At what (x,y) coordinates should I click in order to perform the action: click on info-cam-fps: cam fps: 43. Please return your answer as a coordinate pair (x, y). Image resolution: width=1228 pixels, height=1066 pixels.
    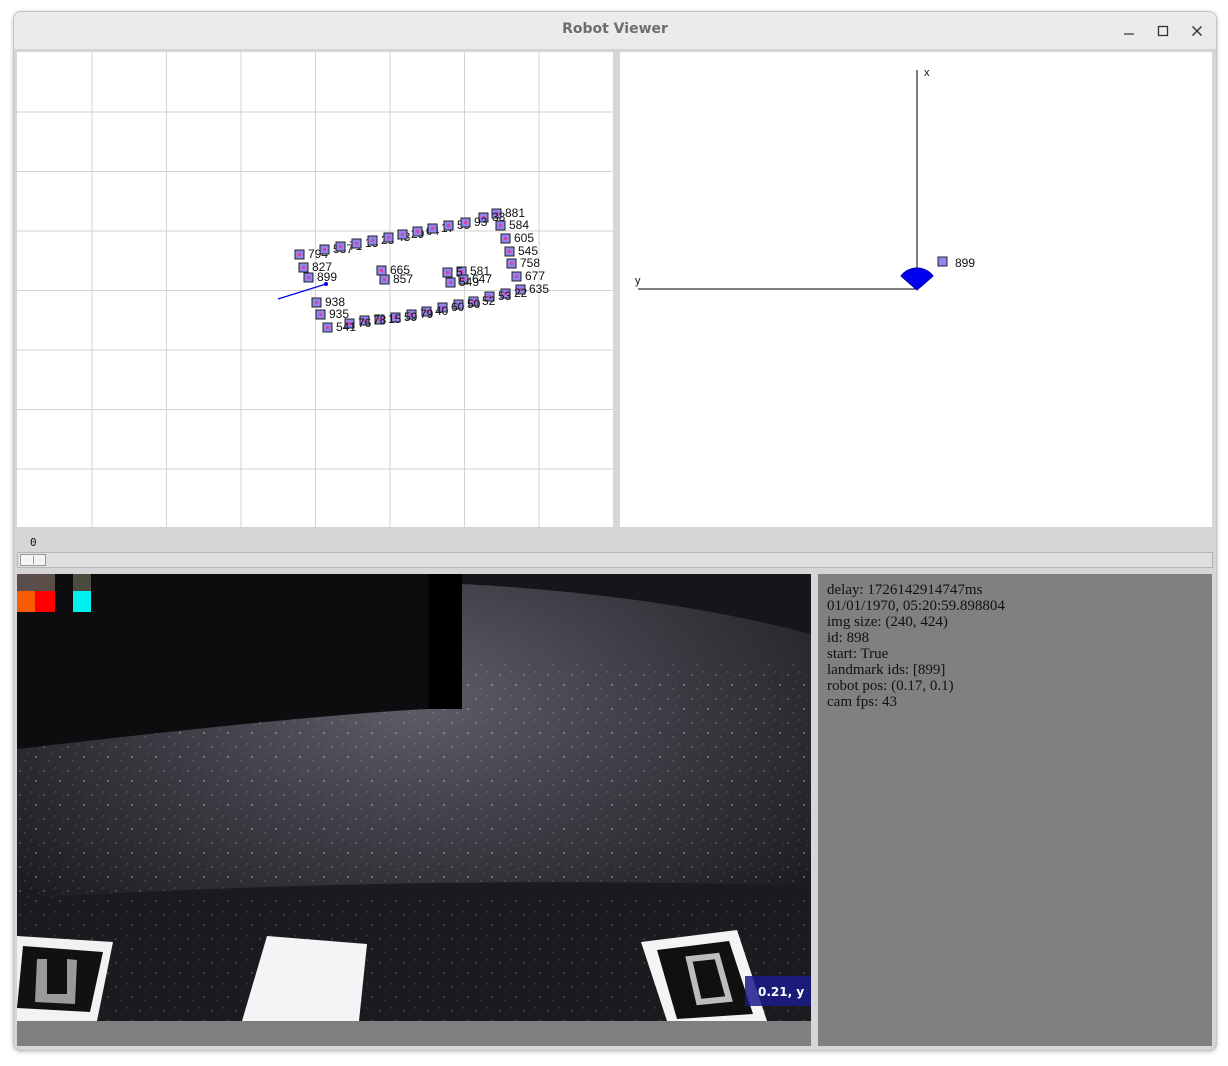
    Looking at the image, I should click on (862, 702).